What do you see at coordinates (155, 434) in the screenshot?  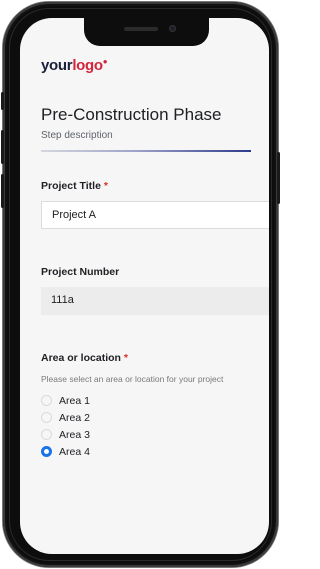 I see `radio-option-area-3: Area 3` at bounding box center [155, 434].